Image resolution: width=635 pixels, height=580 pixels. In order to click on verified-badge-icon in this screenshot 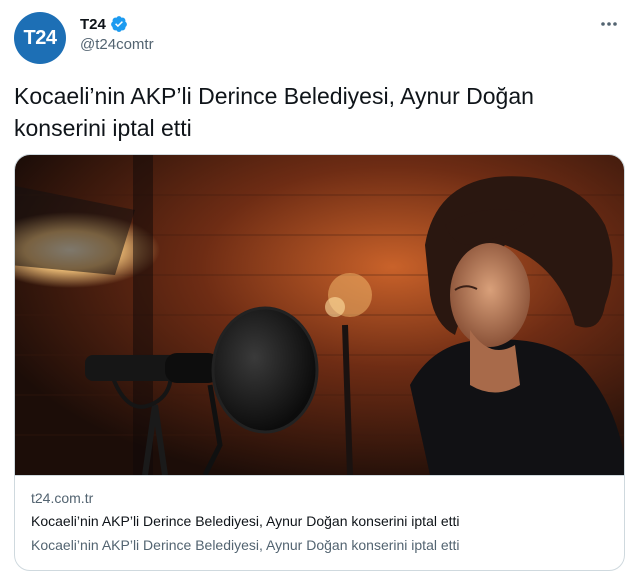, I will do `click(118, 24)`.